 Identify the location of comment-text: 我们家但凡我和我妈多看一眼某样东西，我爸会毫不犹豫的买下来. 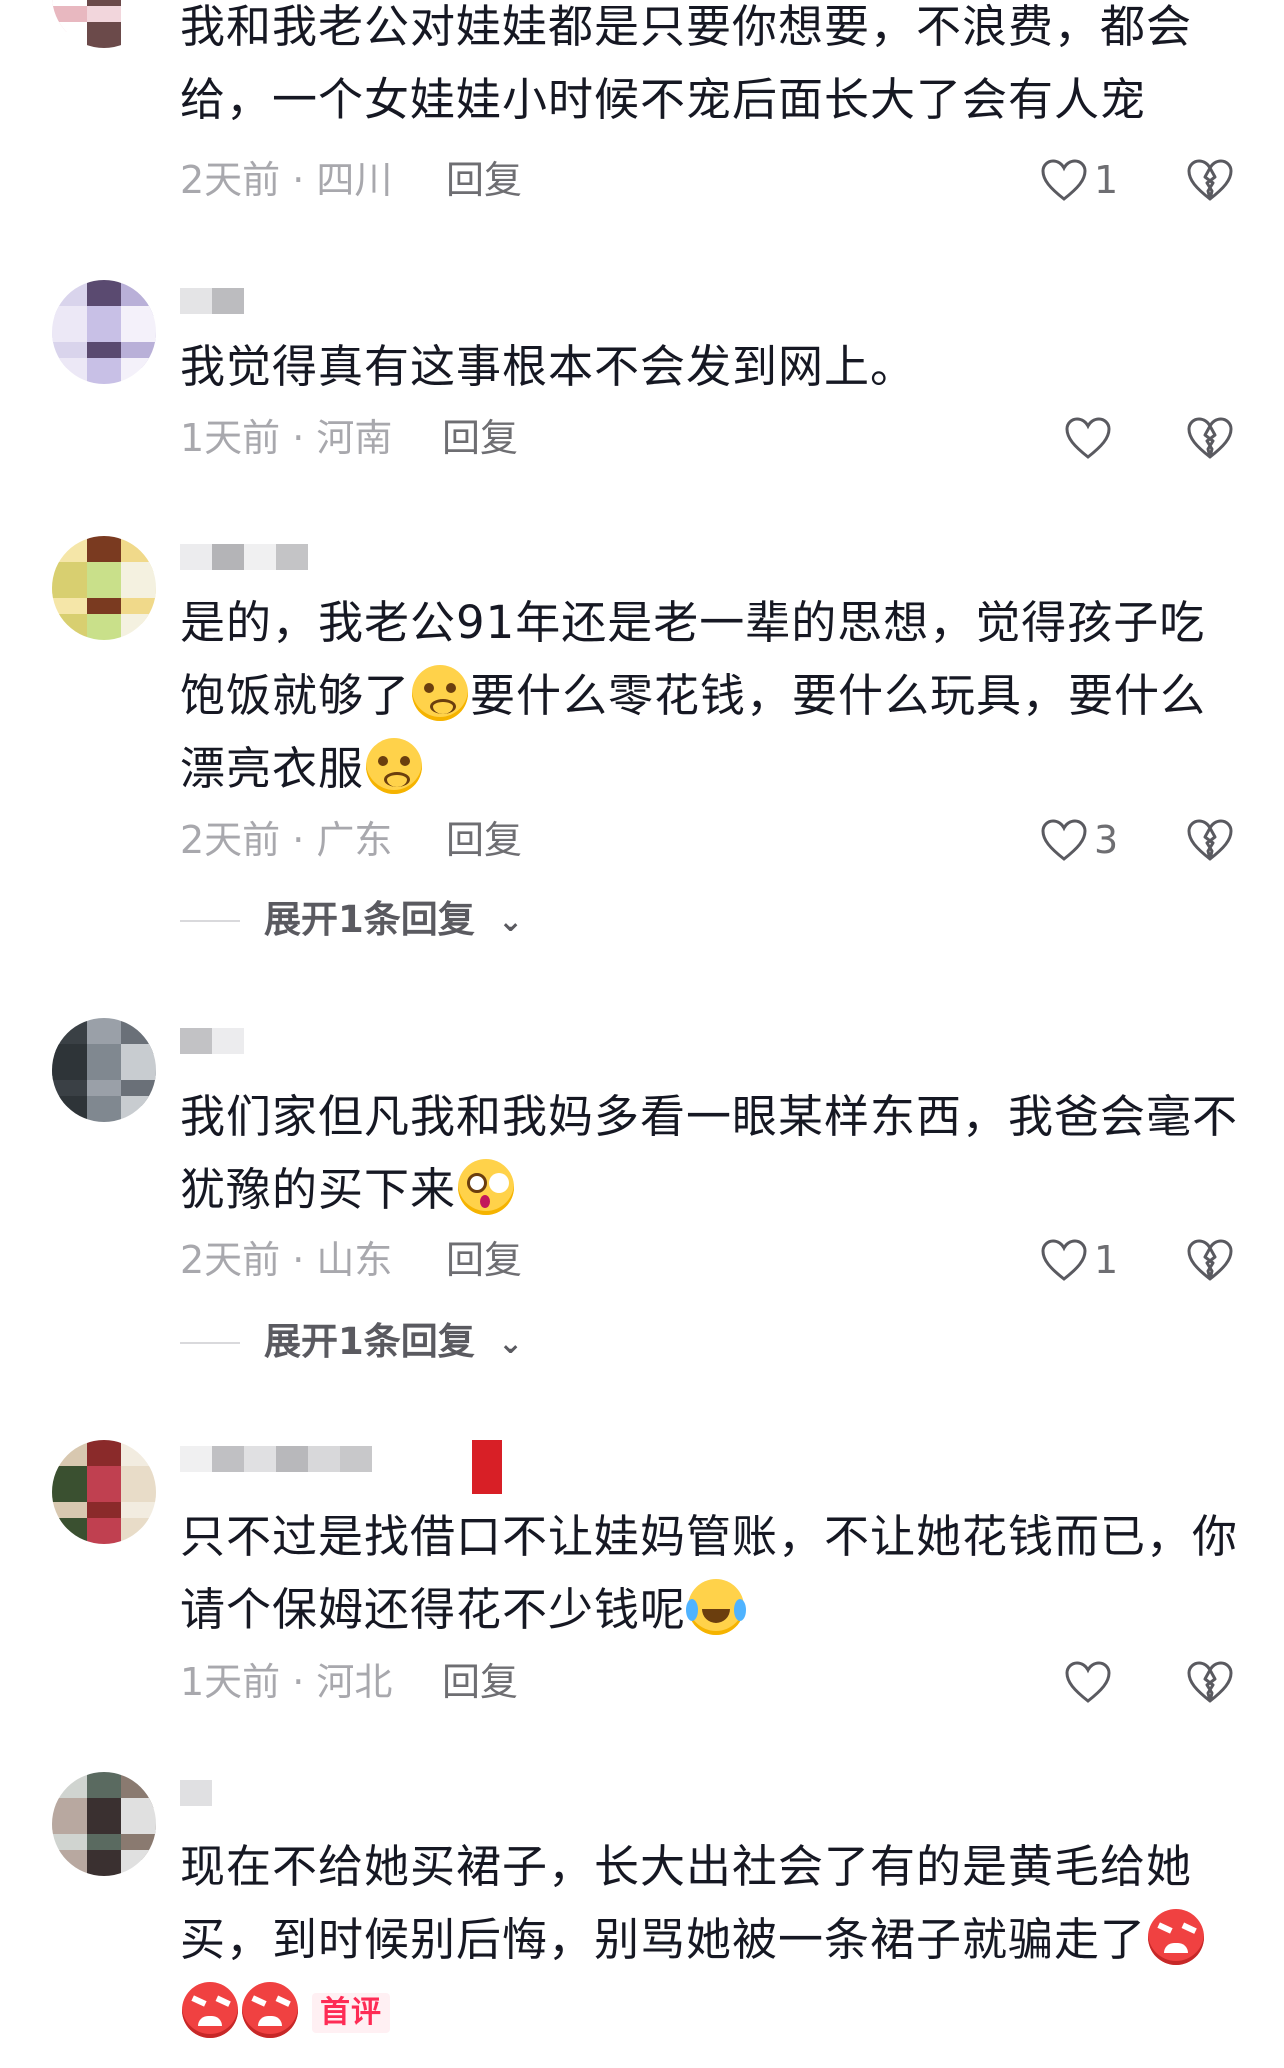
(710, 1153).